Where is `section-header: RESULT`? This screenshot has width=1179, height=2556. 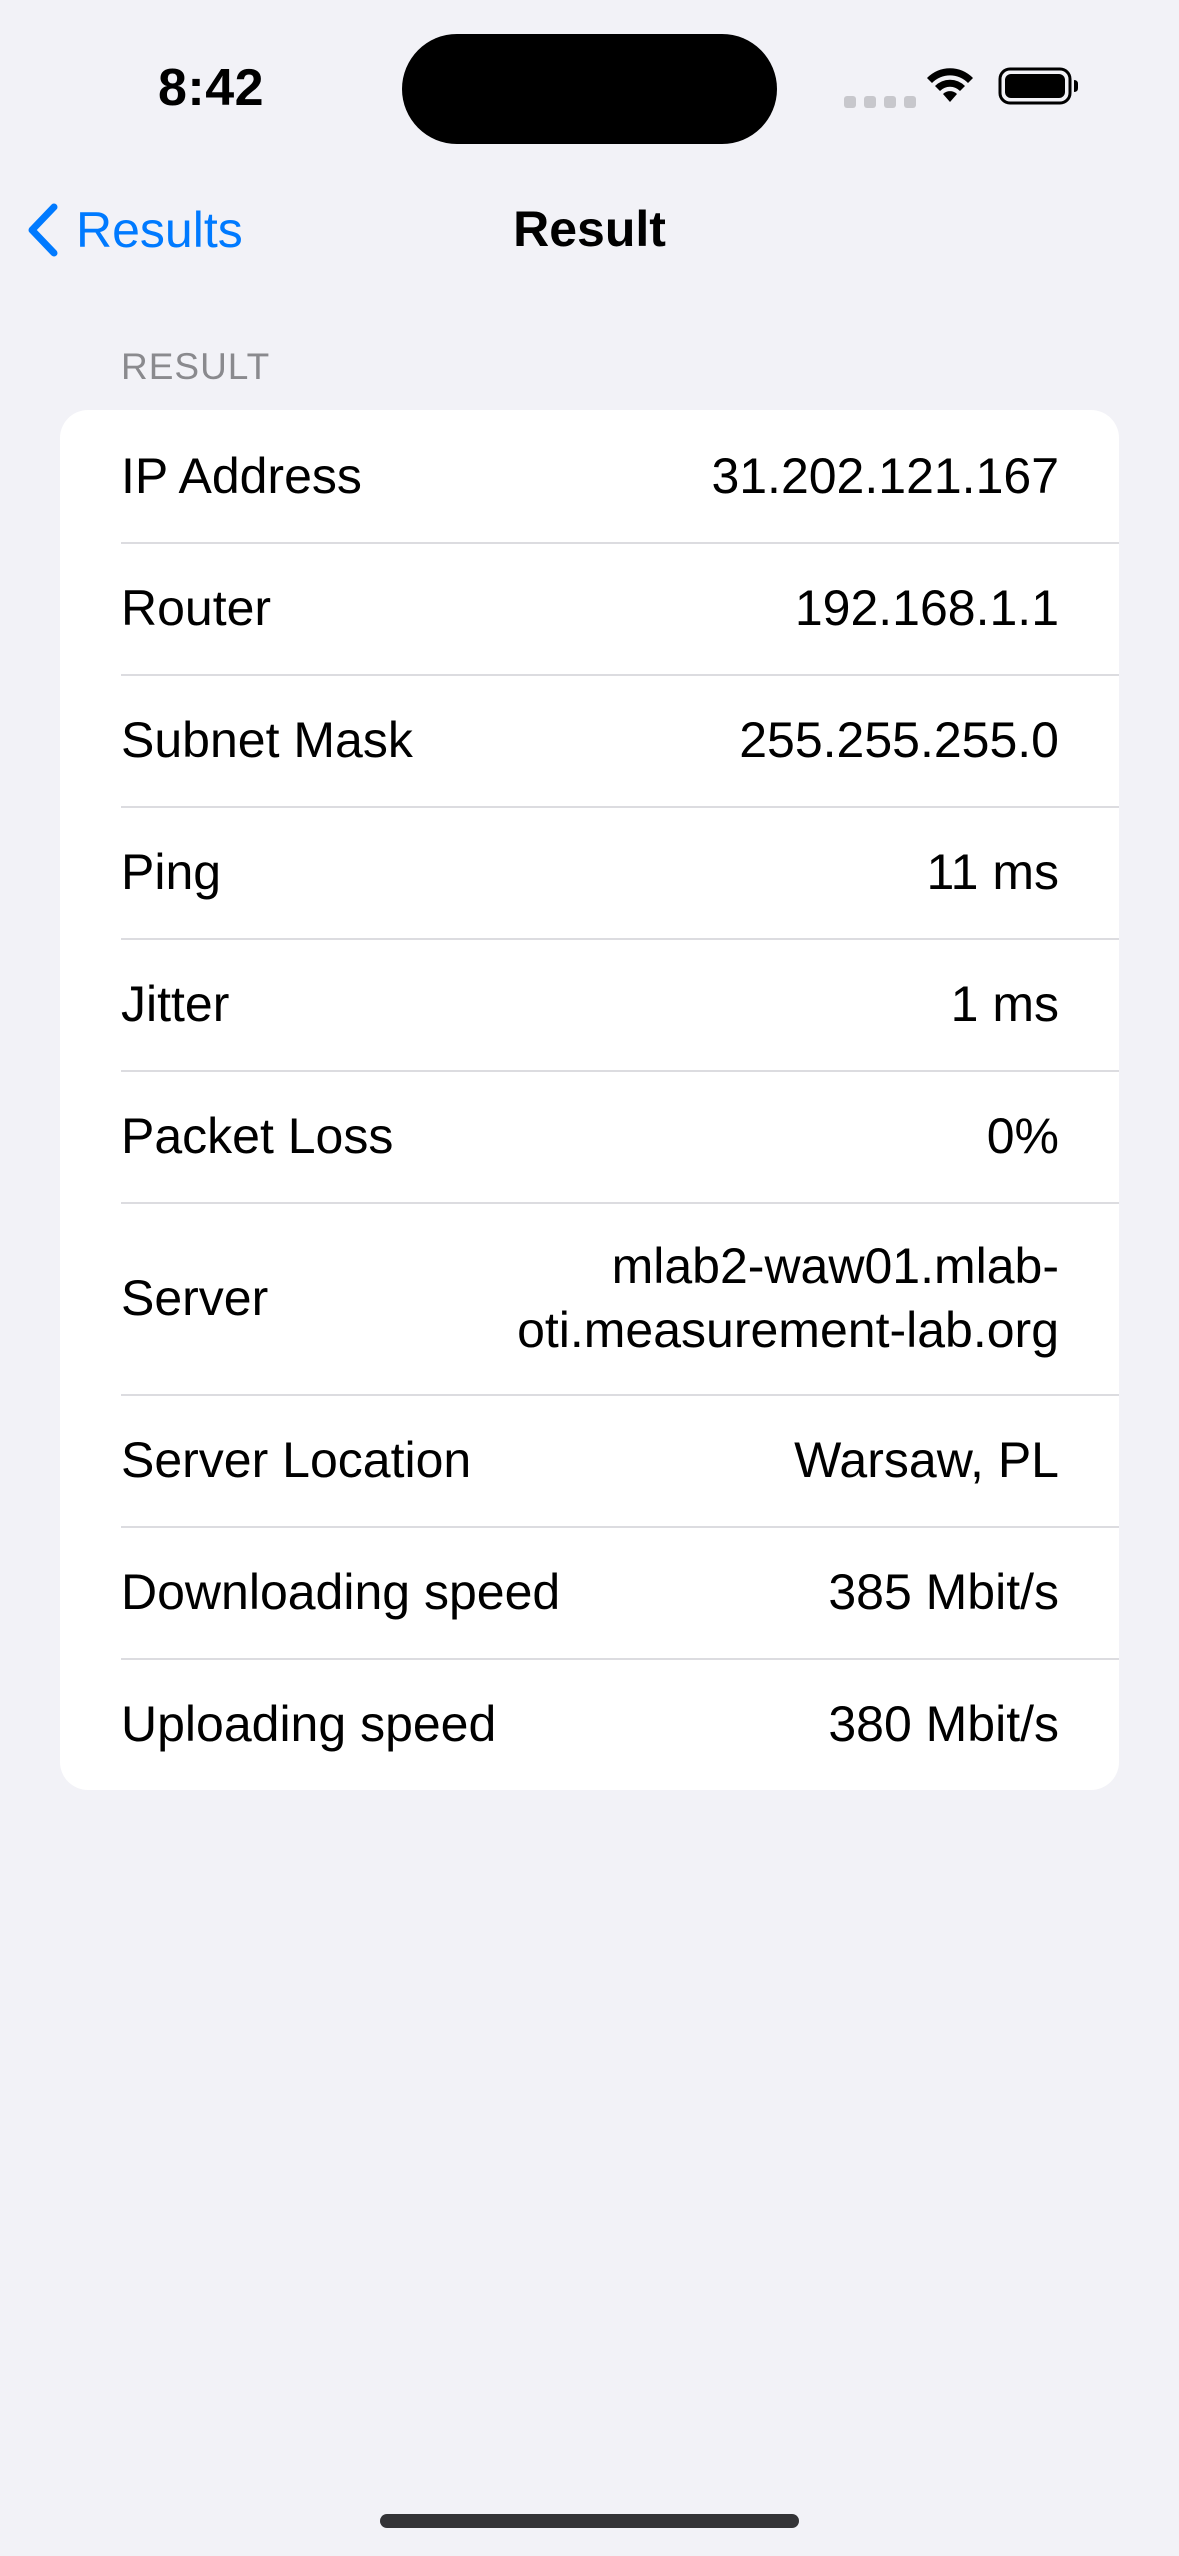 section-header: RESULT is located at coordinates (196, 366).